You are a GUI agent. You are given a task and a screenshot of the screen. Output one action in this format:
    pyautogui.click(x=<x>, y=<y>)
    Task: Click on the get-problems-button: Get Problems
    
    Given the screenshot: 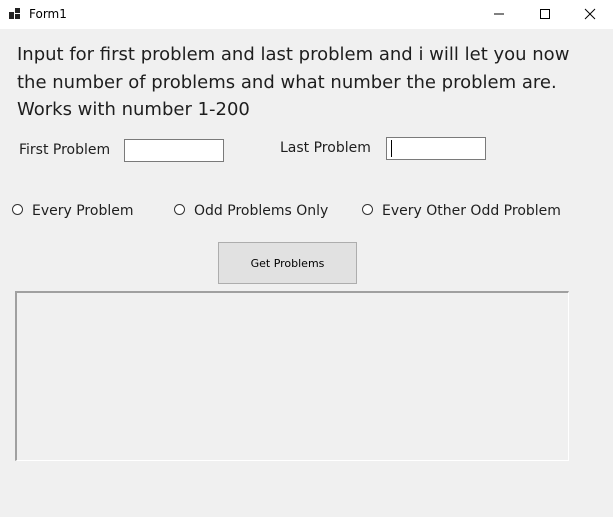 What is the action you would take?
    pyautogui.click(x=287, y=263)
    